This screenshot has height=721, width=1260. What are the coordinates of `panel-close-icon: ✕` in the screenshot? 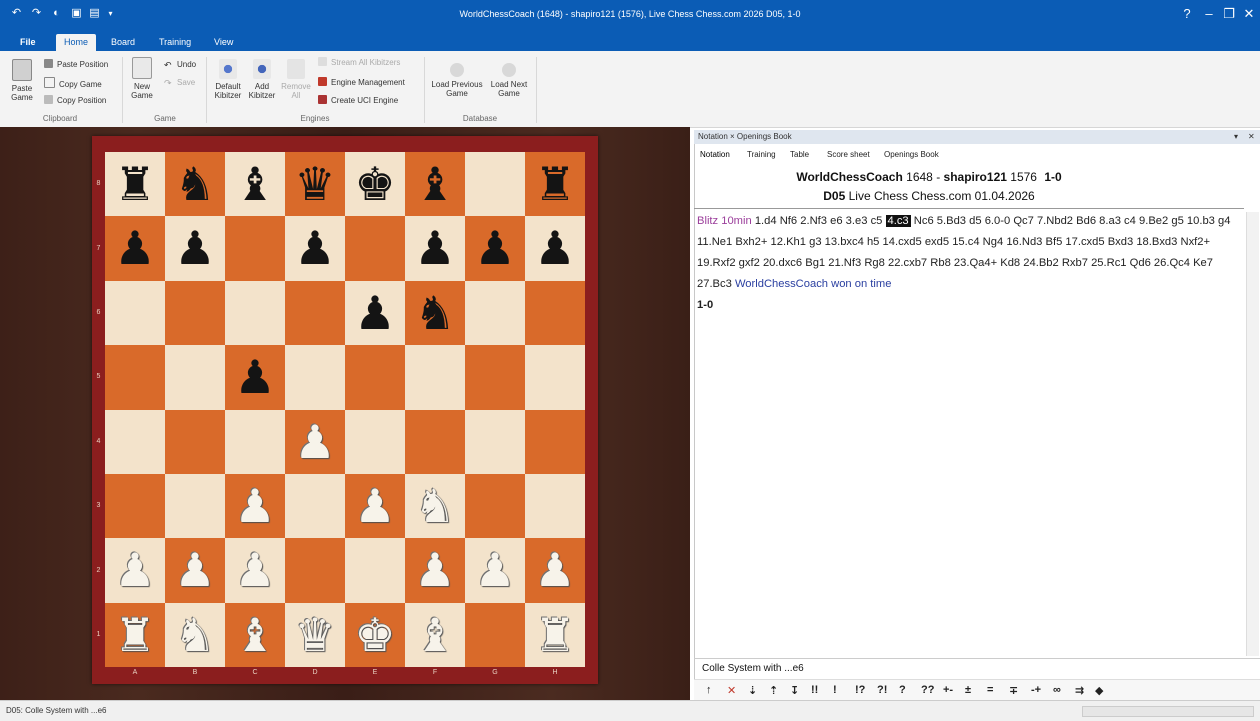 It's located at (1251, 137).